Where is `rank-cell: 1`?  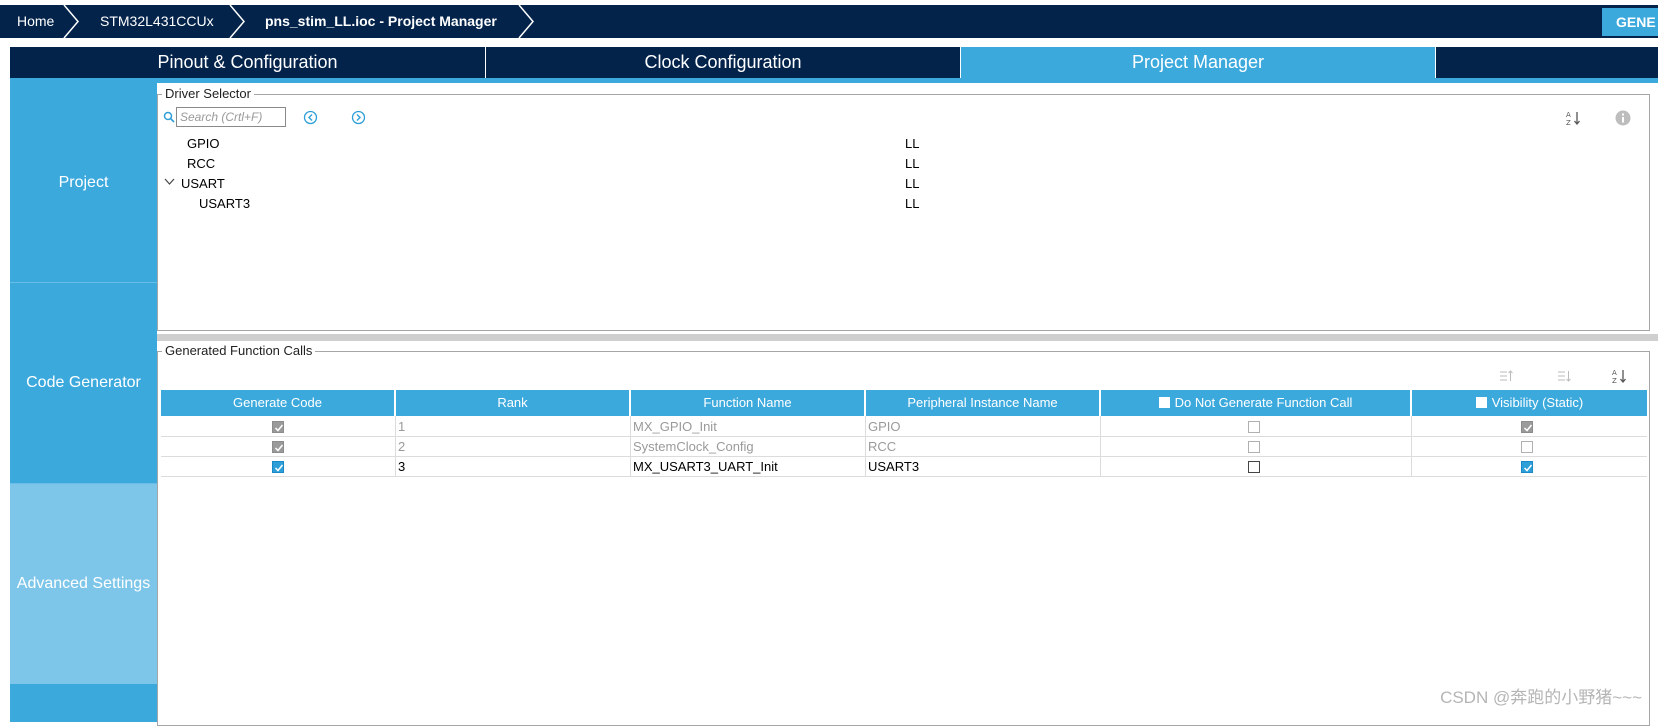
rank-cell: 1 is located at coordinates (402, 426).